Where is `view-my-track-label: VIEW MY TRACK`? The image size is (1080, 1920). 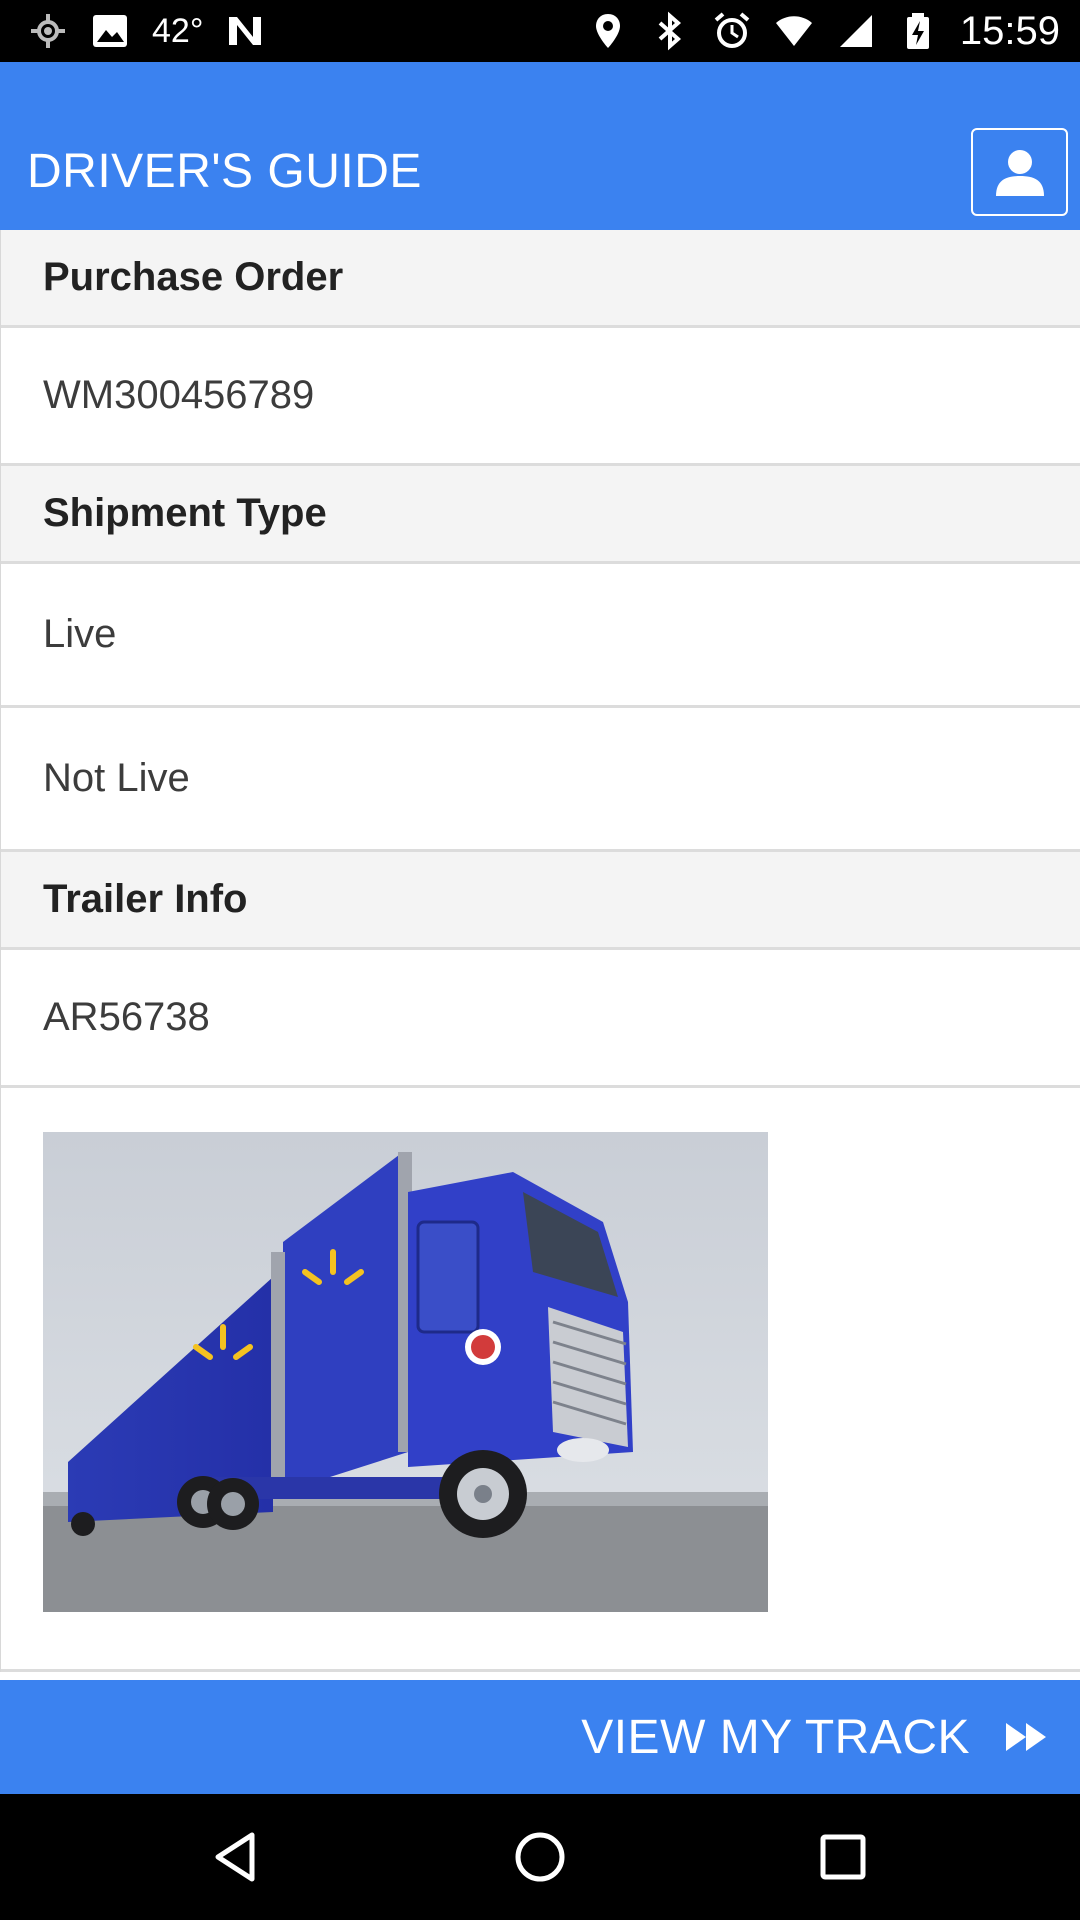
view-my-track-label: VIEW MY TRACK is located at coordinates (775, 1737).